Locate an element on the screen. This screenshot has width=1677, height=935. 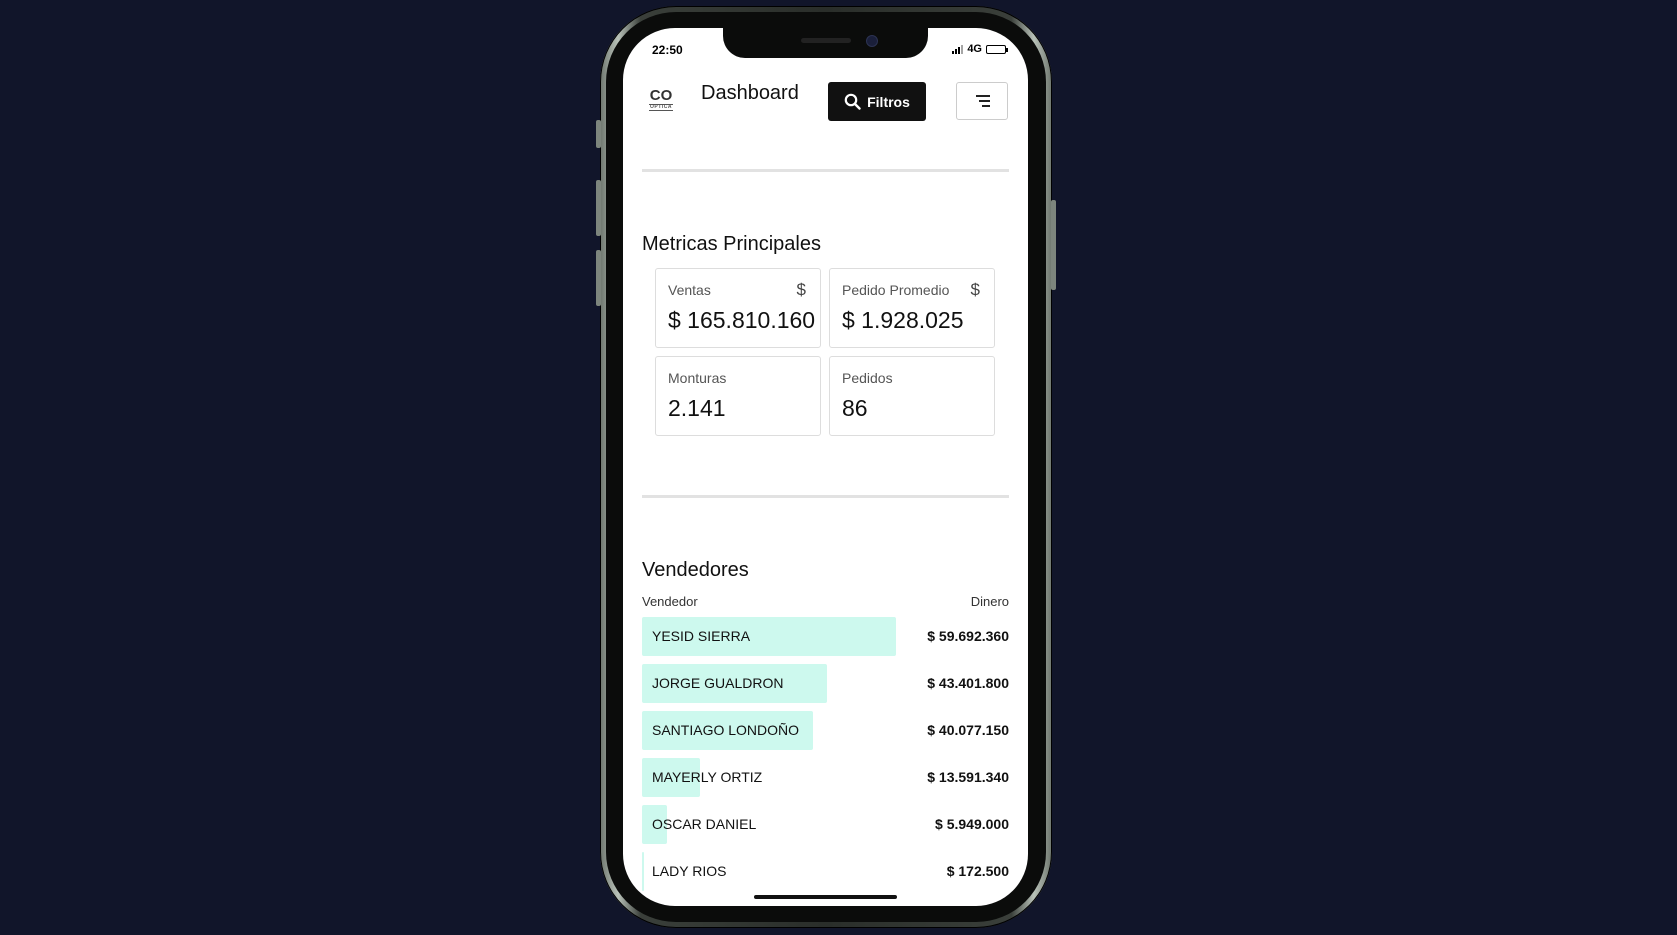
menu-icon is located at coordinates (983, 101).